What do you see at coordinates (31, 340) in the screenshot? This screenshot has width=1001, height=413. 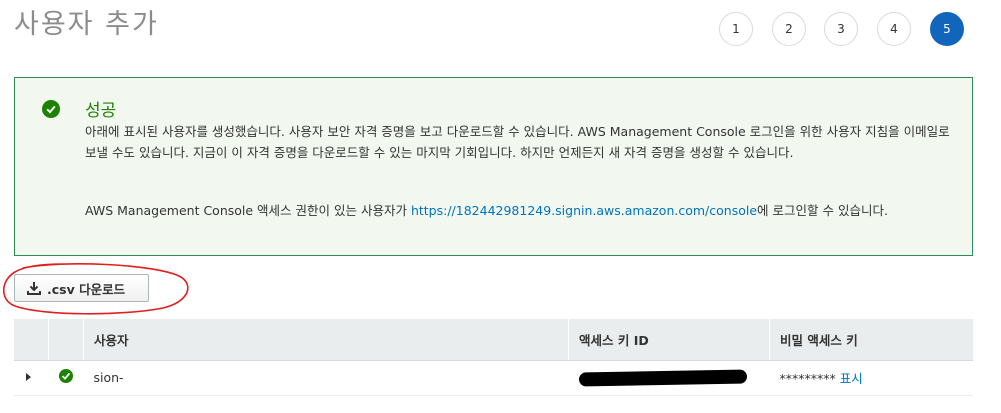 I see `expand-column-header` at bounding box center [31, 340].